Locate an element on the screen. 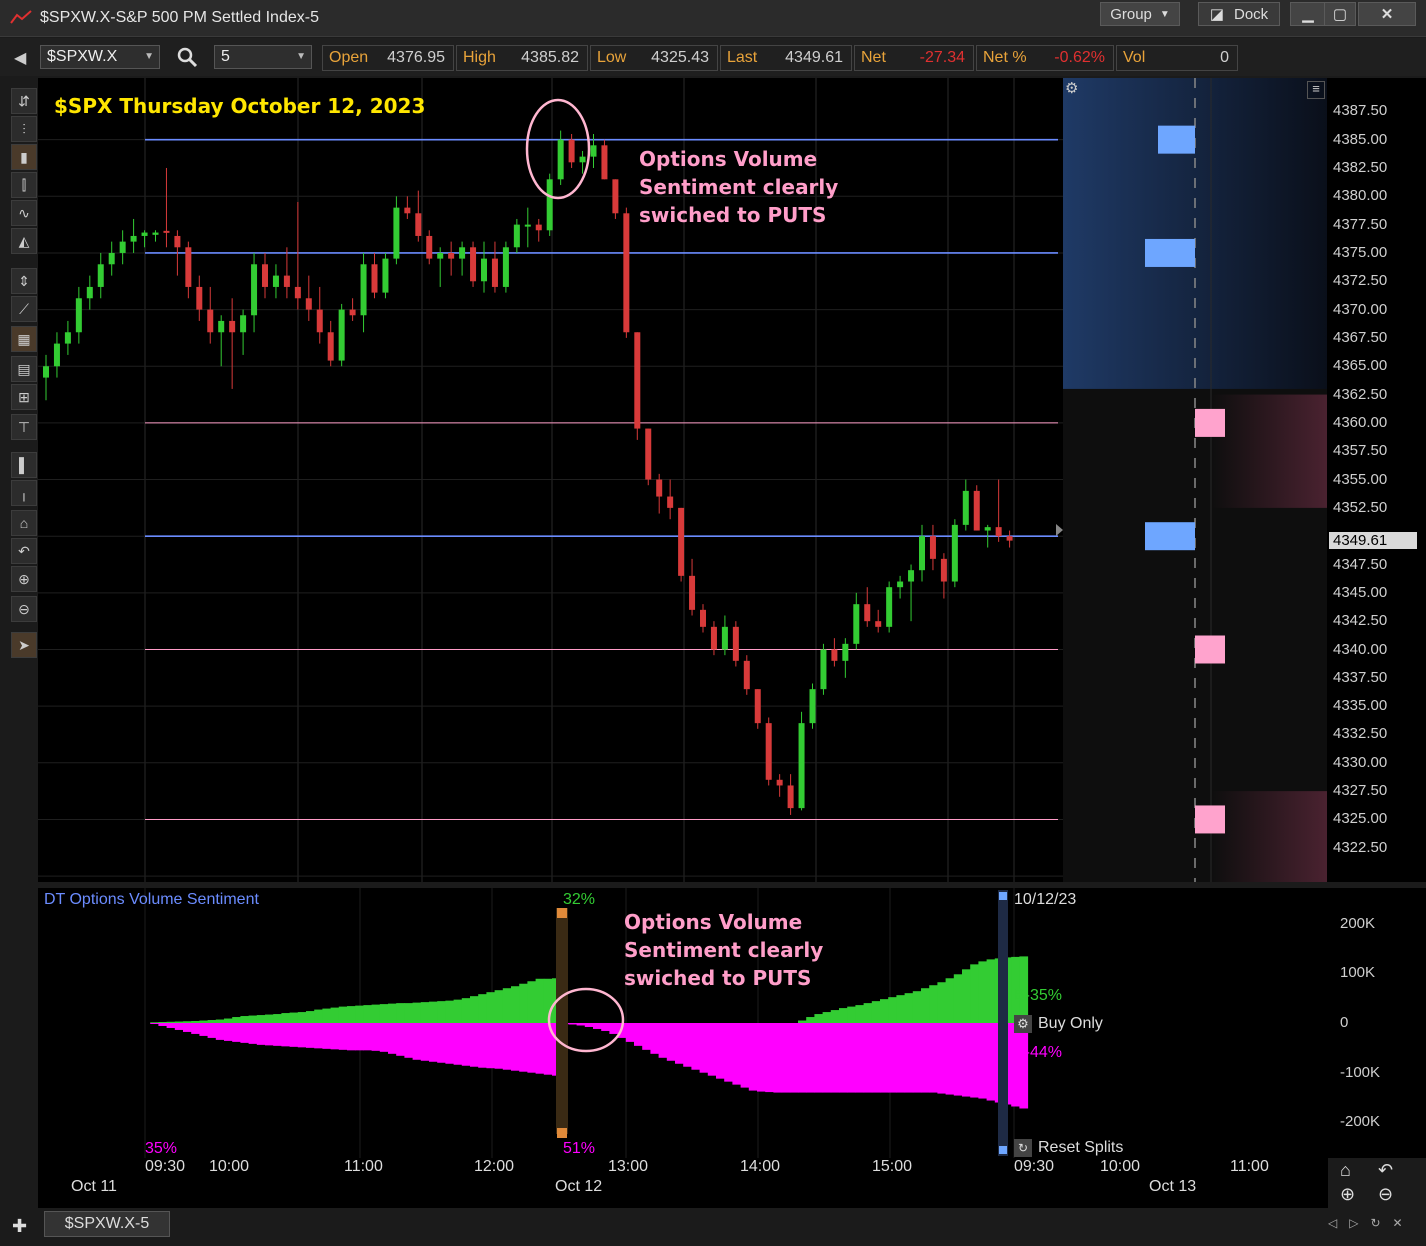 The width and height of the screenshot is (1426, 1246). price-line-icon: ⊤ is located at coordinates (24, 427).